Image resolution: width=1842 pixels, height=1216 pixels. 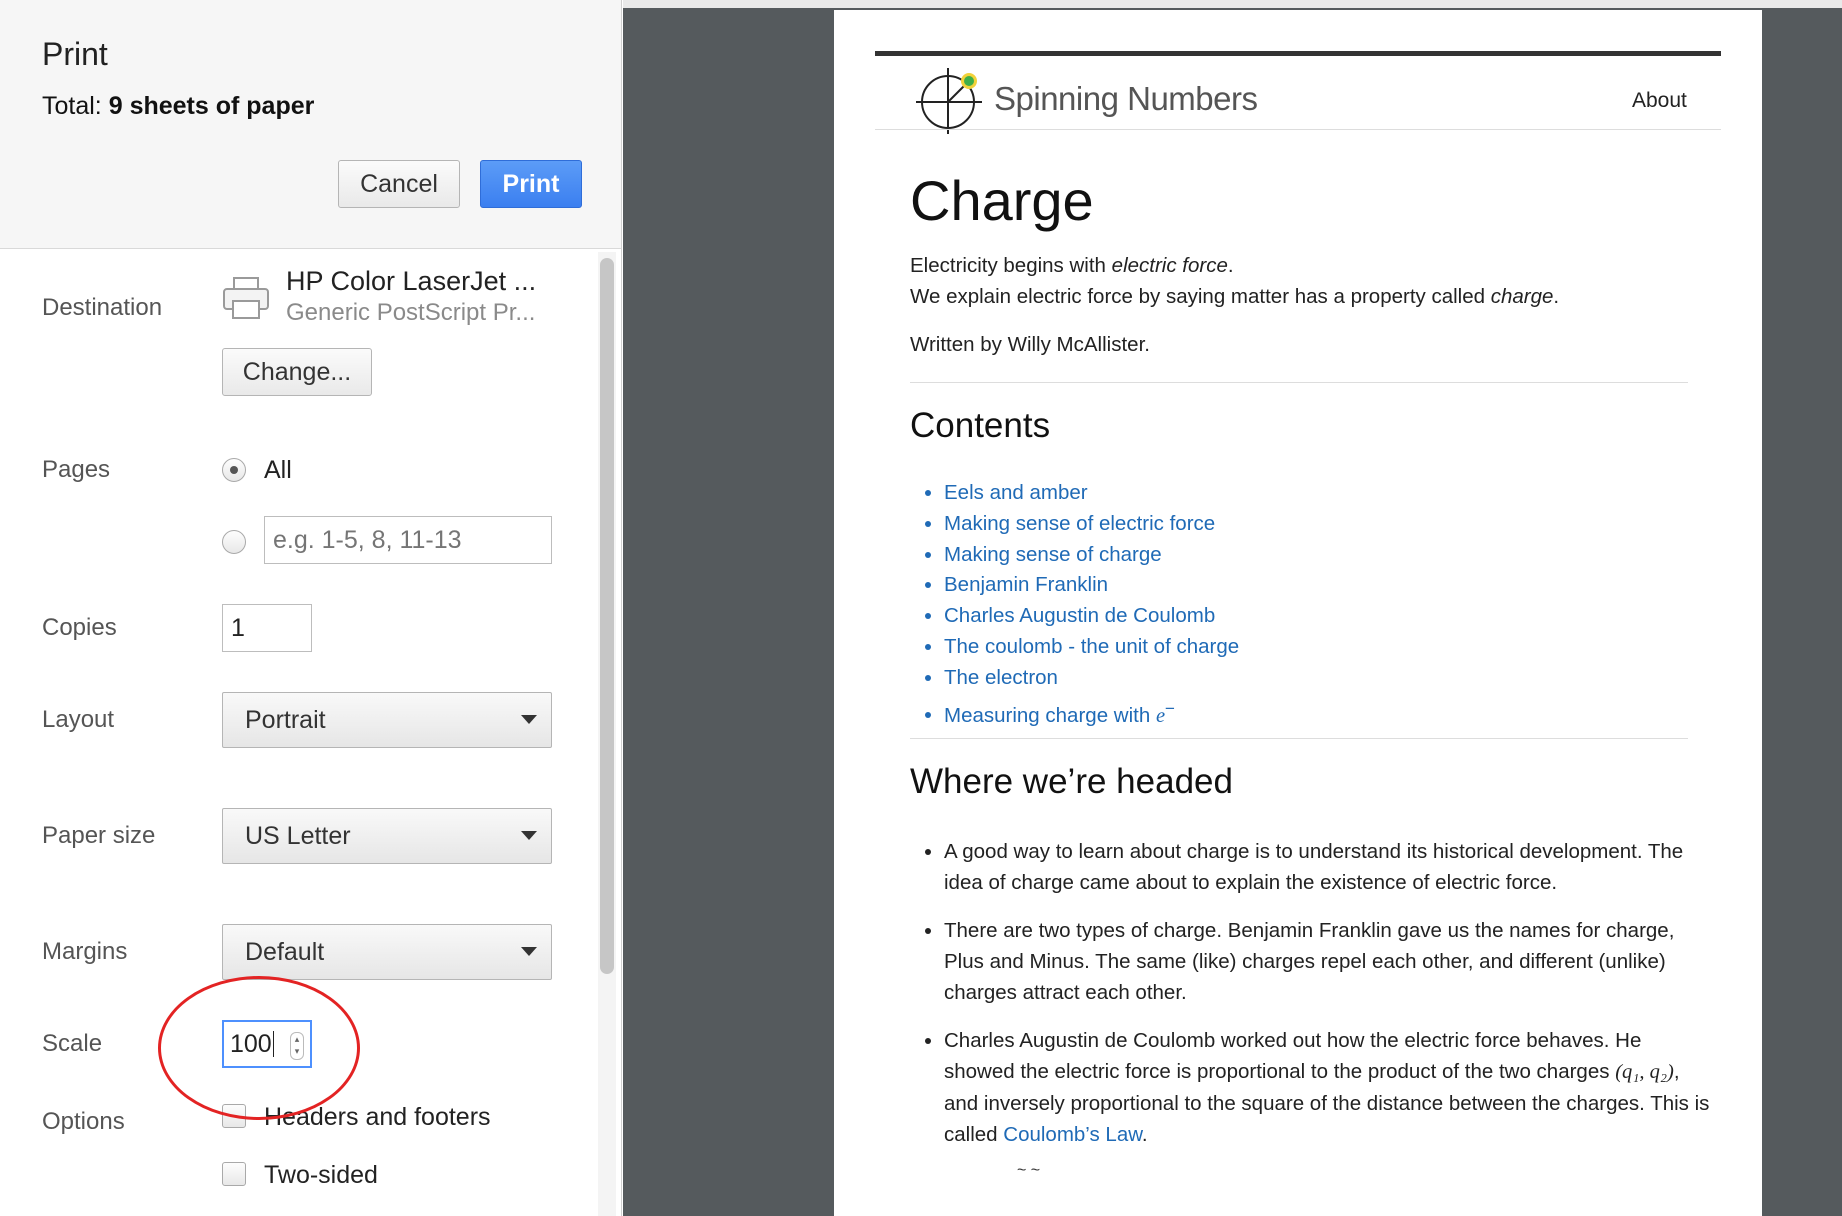 What do you see at coordinates (75, 54) in the screenshot?
I see `print-title: Print` at bounding box center [75, 54].